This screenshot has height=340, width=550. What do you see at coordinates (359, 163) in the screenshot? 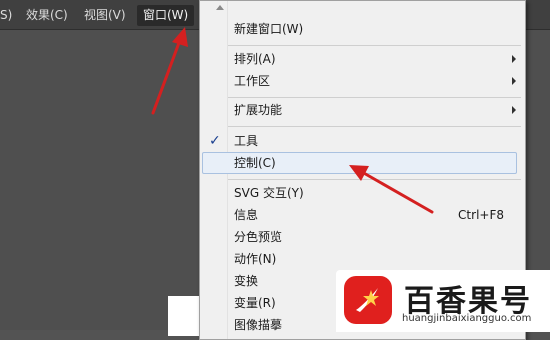
I see `menu-item-control: 控制(C)` at bounding box center [359, 163].